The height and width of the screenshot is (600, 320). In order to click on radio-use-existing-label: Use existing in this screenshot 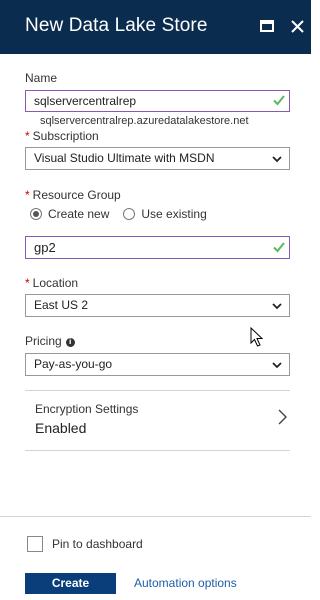, I will do `click(173, 214)`.